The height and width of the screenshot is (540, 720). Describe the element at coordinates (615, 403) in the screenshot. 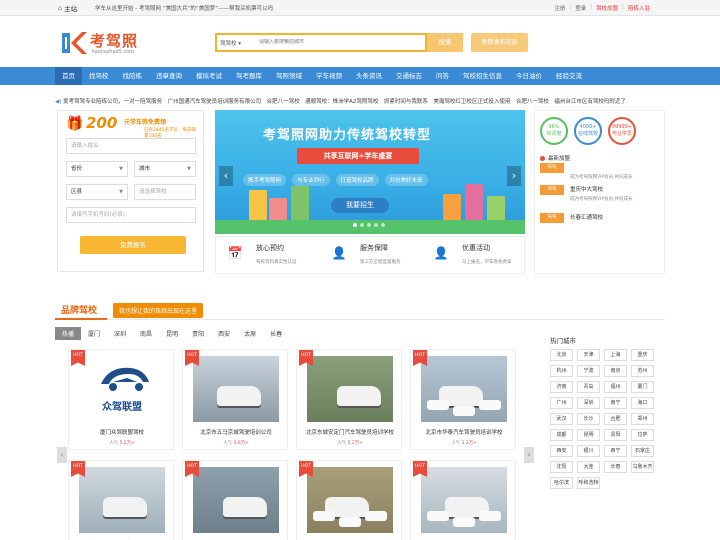

I see `hot-city-link: 南宁` at that location.